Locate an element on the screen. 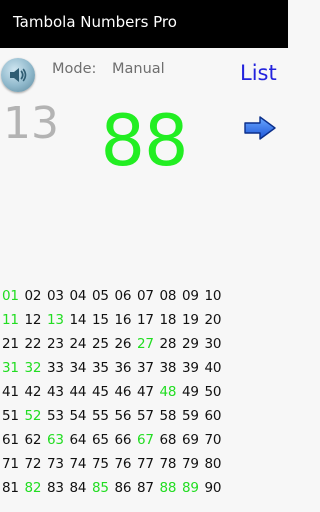 Image resolution: width=320 pixels, height=512 pixels. board-number: 27 is located at coordinates (145, 344).